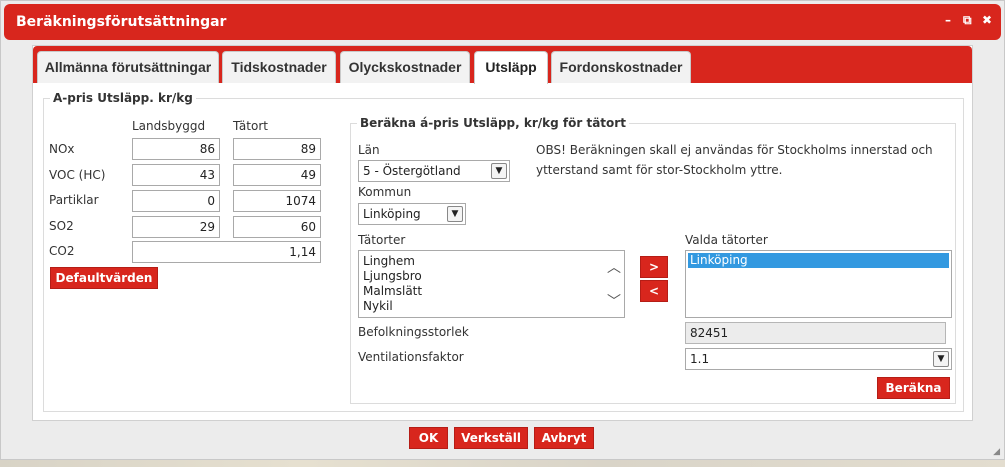 The width and height of the screenshot is (1005, 467). I want to click on voc-landsbygd-input, so click(176, 175).